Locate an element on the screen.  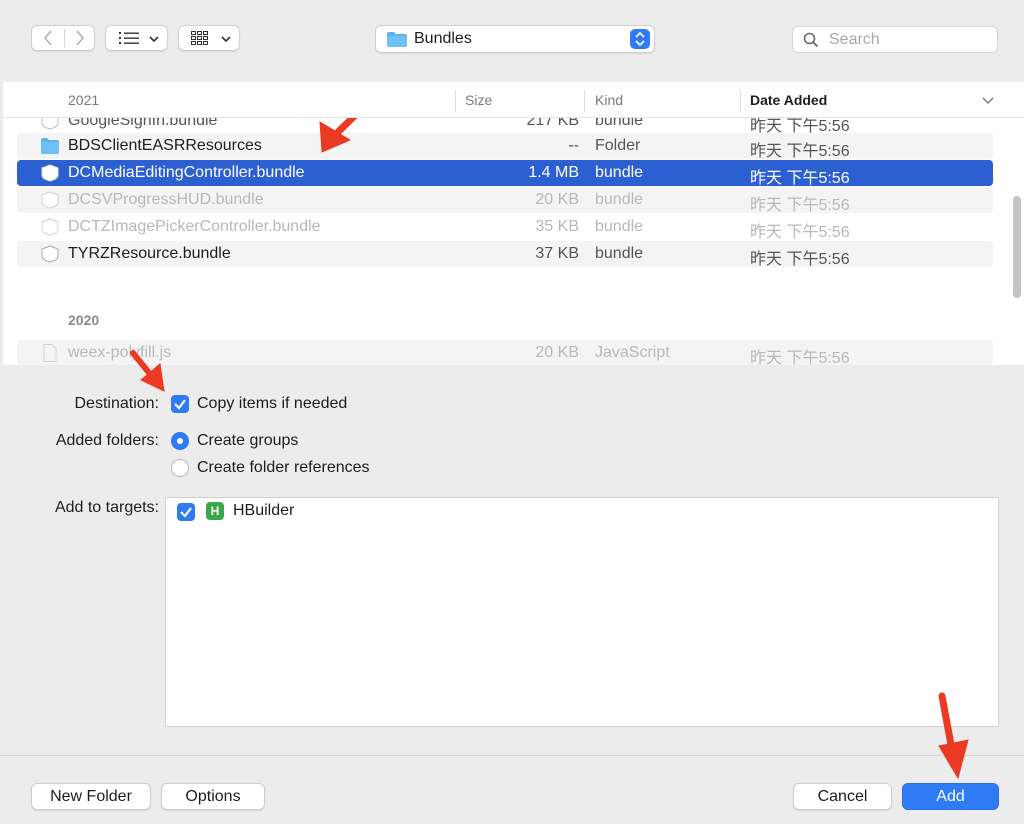
toolbar: Bundles is located at coordinates (512, 41).